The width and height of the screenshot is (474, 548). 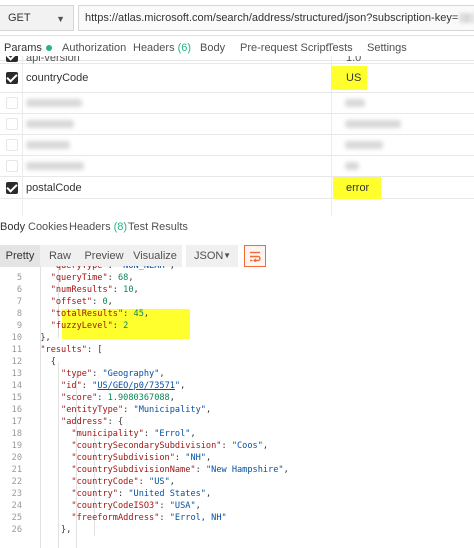 What do you see at coordinates (237, 374) in the screenshot?
I see `code-line: 13 "type": "Geography",` at bounding box center [237, 374].